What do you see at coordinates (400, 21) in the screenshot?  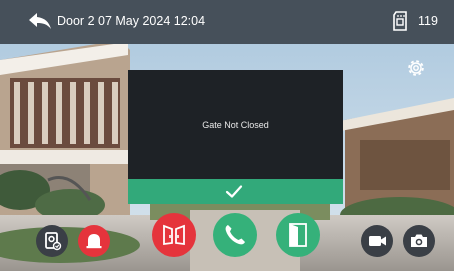 I see `sd-card-icon` at bounding box center [400, 21].